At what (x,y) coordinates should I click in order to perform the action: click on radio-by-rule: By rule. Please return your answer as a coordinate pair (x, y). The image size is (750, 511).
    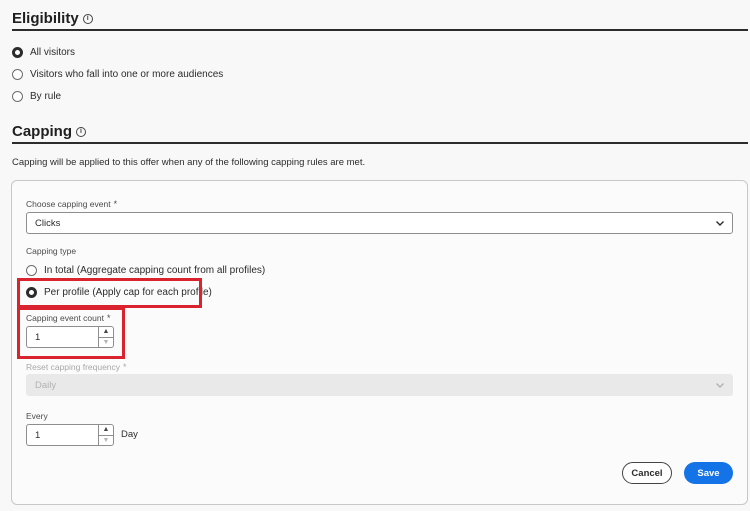
    Looking at the image, I should click on (36, 96).